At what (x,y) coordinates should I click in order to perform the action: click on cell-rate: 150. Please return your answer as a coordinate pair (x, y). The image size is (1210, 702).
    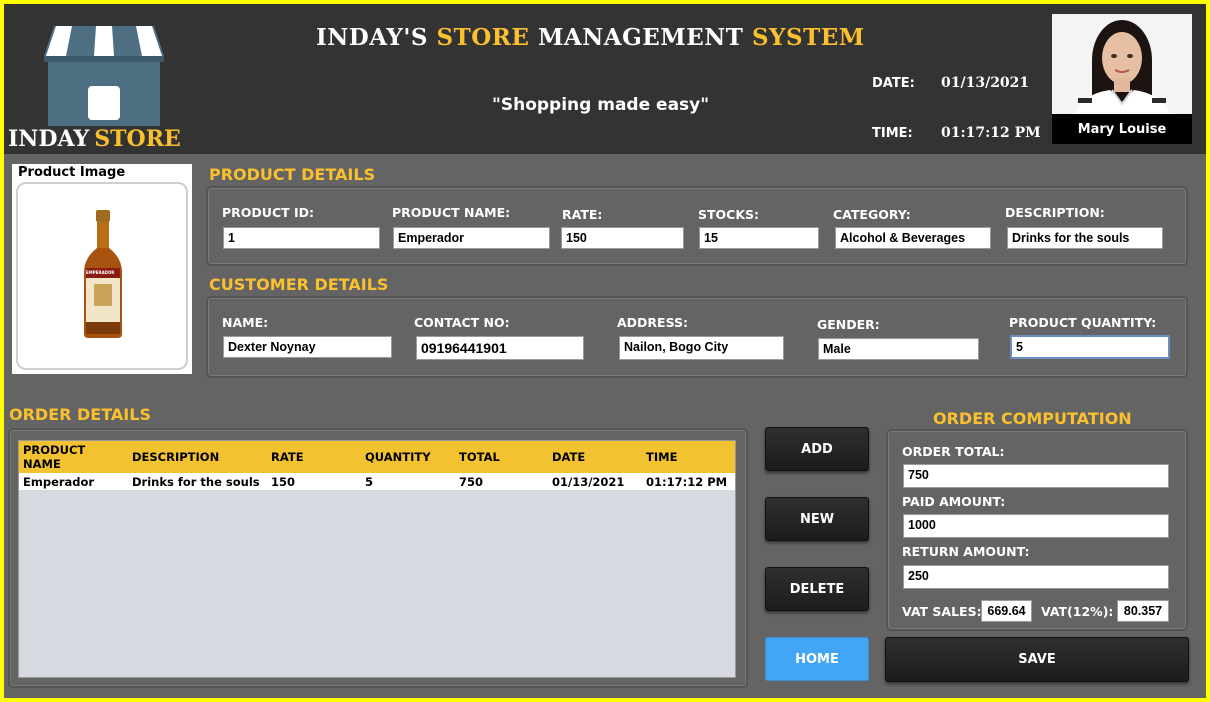
    Looking at the image, I should click on (314, 481).